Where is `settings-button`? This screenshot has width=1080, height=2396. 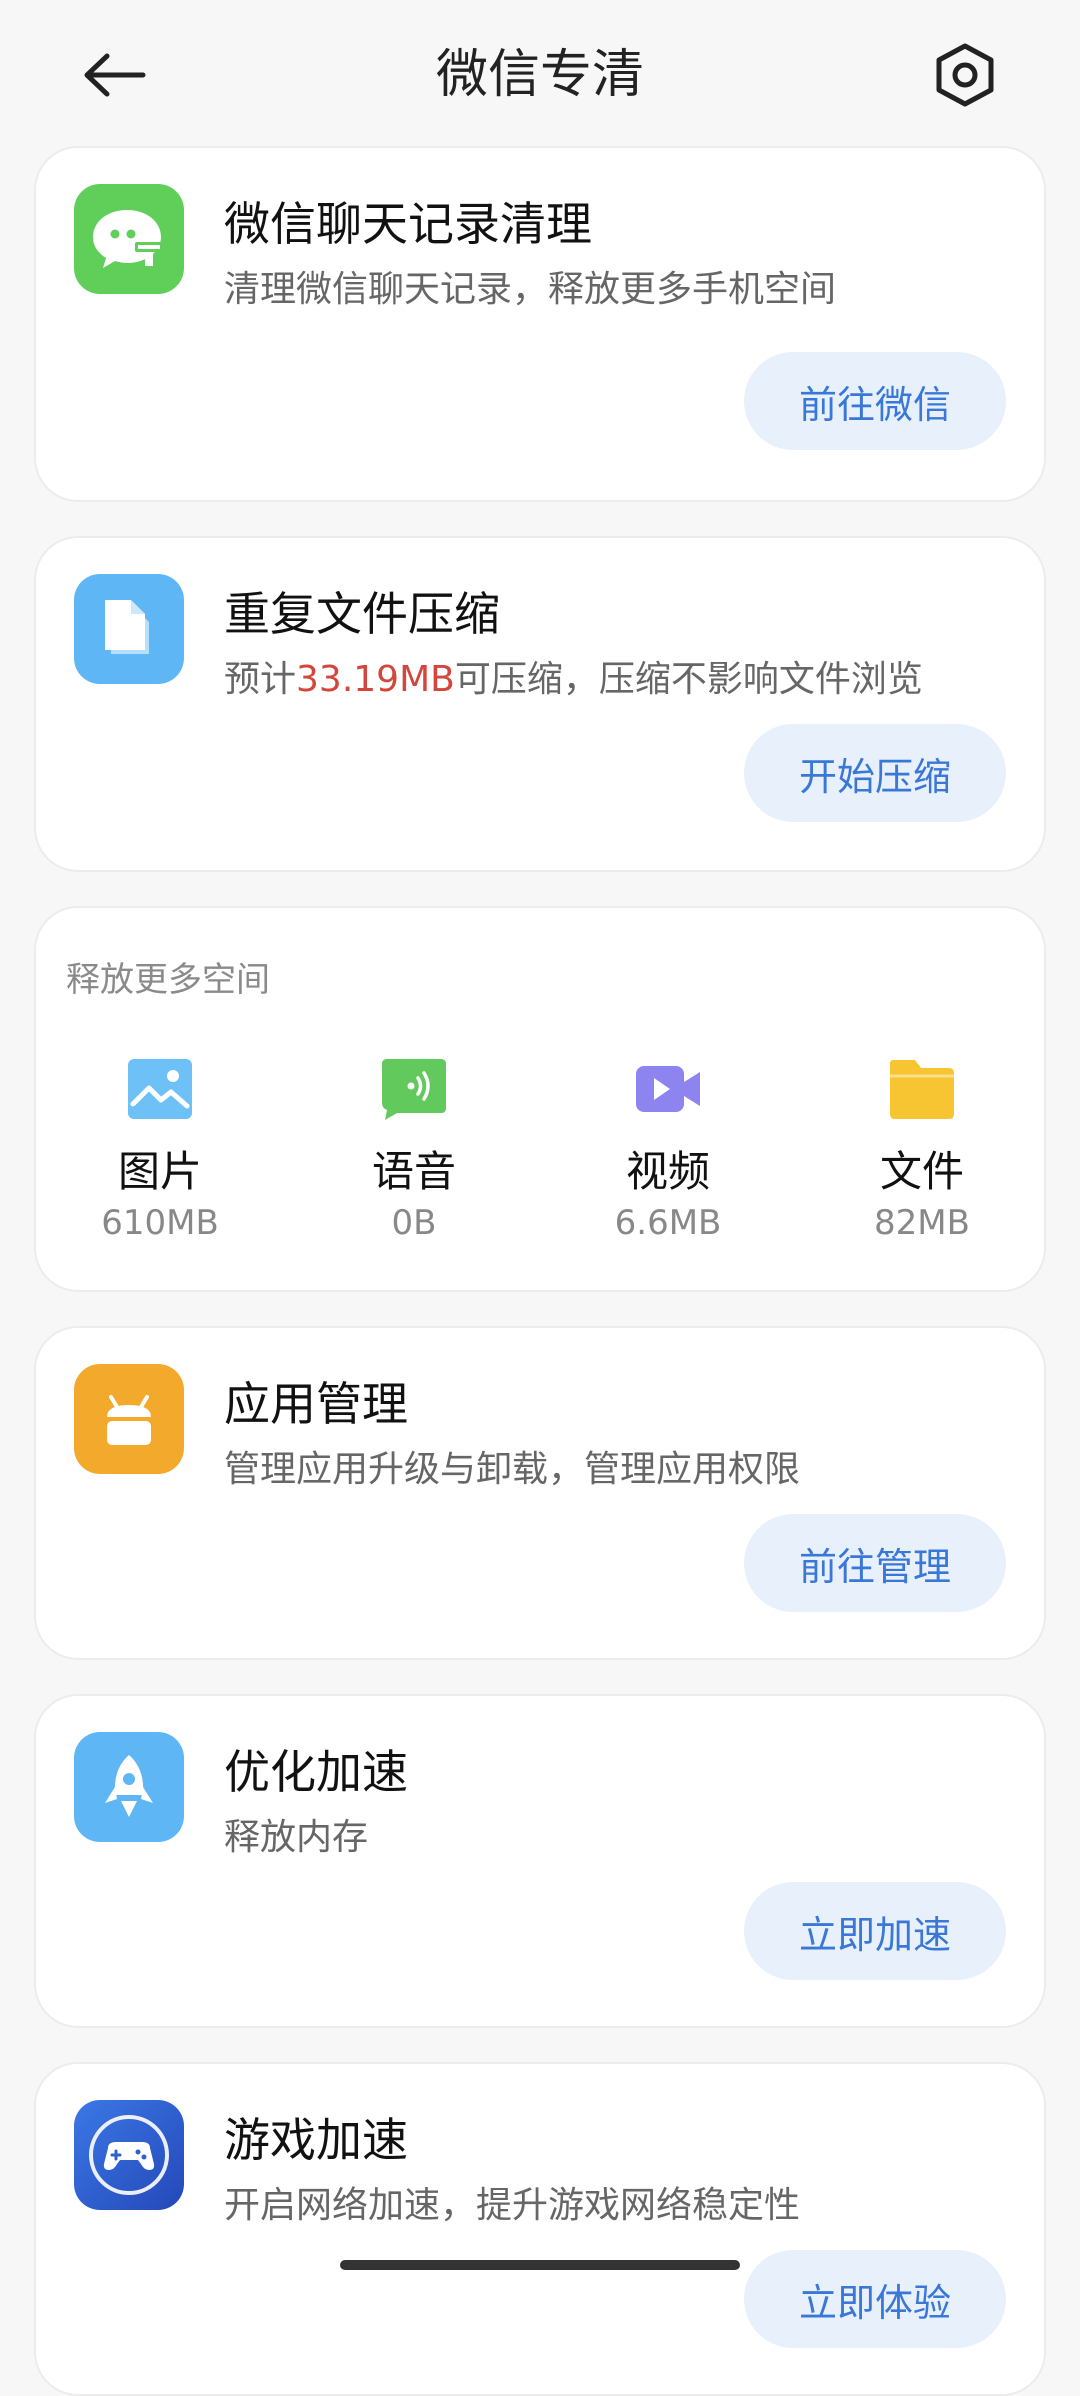 settings-button is located at coordinates (965, 75).